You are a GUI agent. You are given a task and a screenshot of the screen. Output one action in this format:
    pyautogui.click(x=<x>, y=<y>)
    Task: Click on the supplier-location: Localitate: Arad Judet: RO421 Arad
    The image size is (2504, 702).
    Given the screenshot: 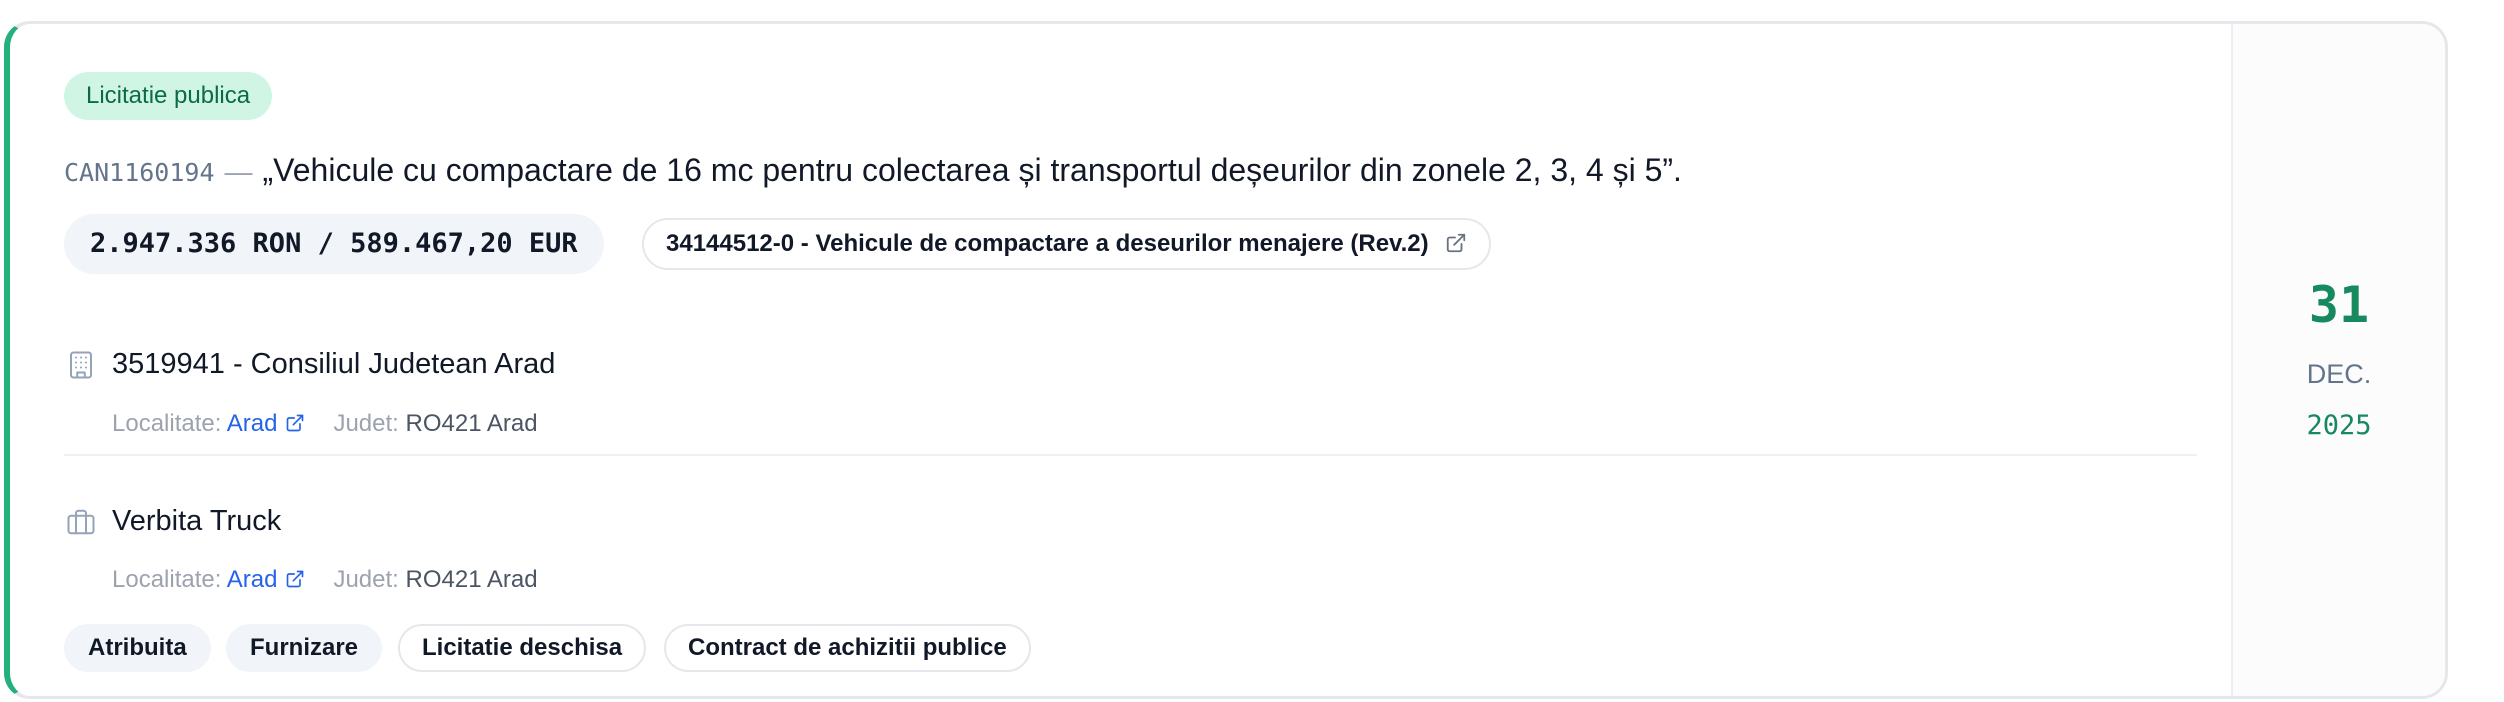 What is the action you would take?
    pyautogui.click(x=325, y=580)
    